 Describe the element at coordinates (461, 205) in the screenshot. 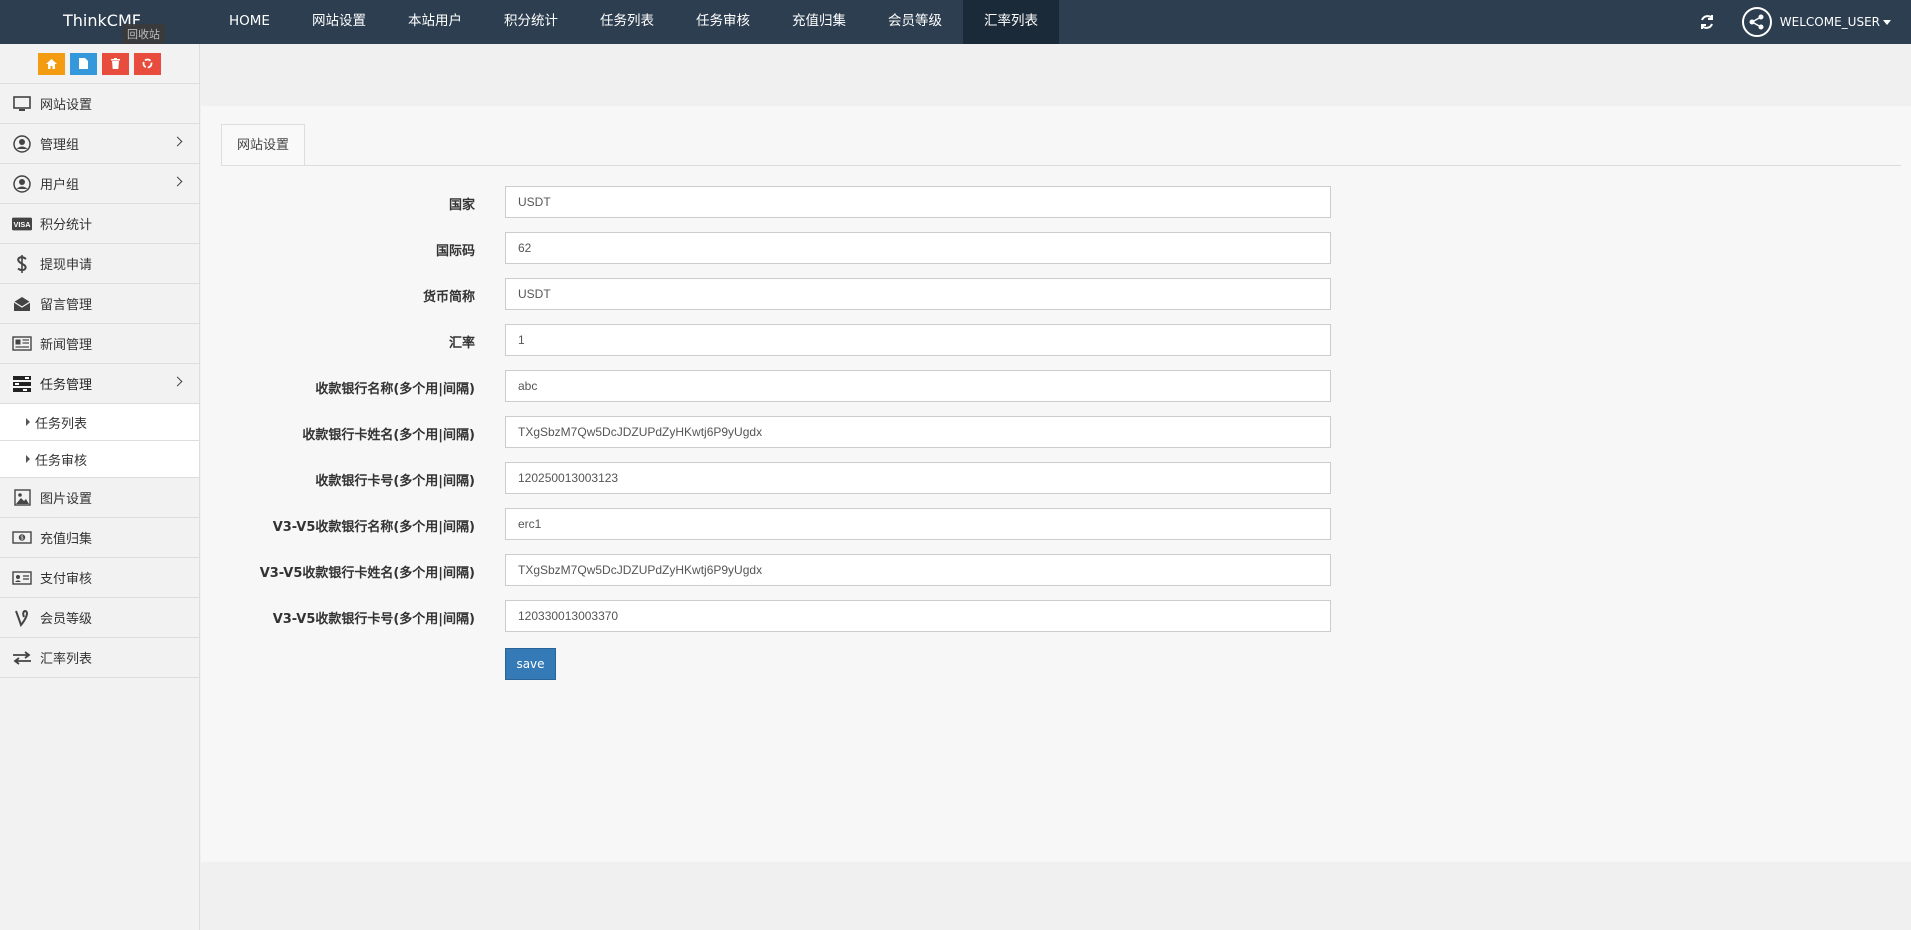

I see `field-label: 国家` at that location.